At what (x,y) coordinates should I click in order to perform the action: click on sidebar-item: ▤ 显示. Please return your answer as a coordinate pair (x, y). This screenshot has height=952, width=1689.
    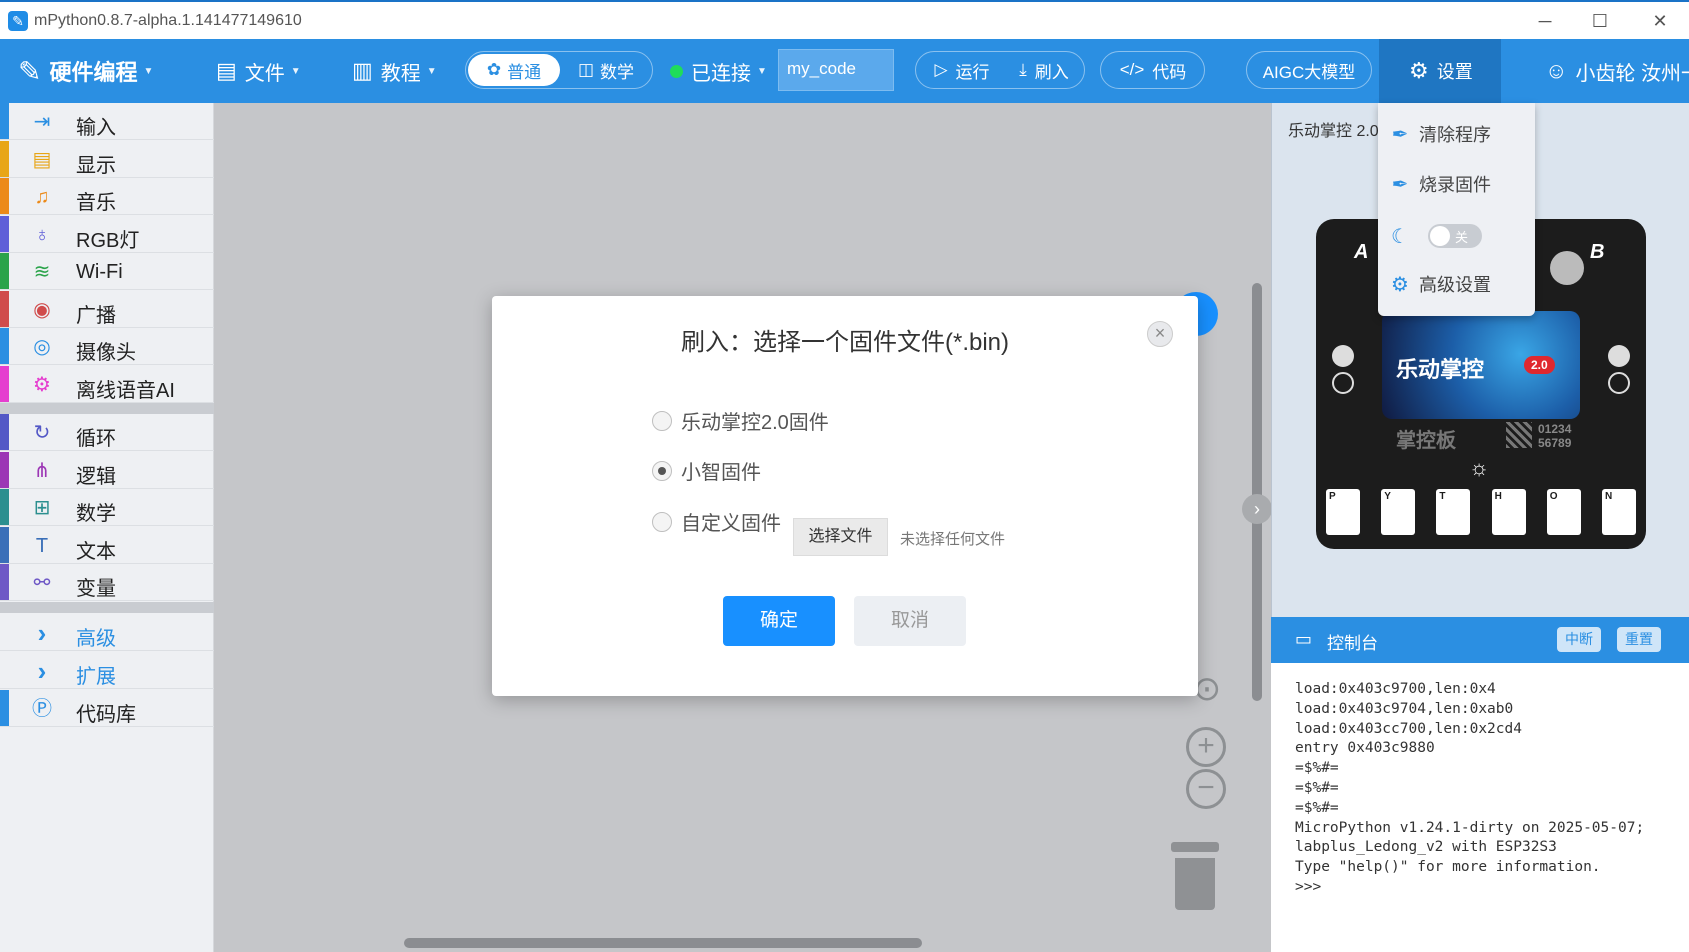
    Looking at the image, I should click on (107, 159).